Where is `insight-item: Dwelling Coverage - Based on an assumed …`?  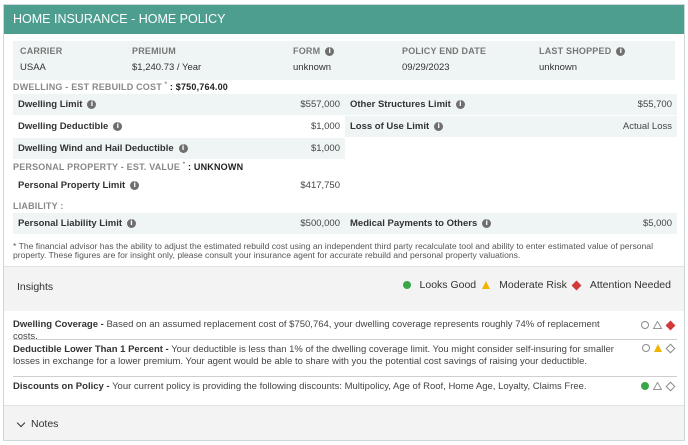 insight-item: Dwelling Coverage - Based on an assumed … is located at coordinates (345, 330).